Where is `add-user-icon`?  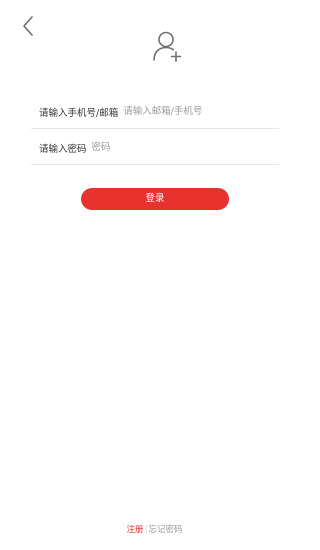
add-user-icon is located at coordinates (167, 47).